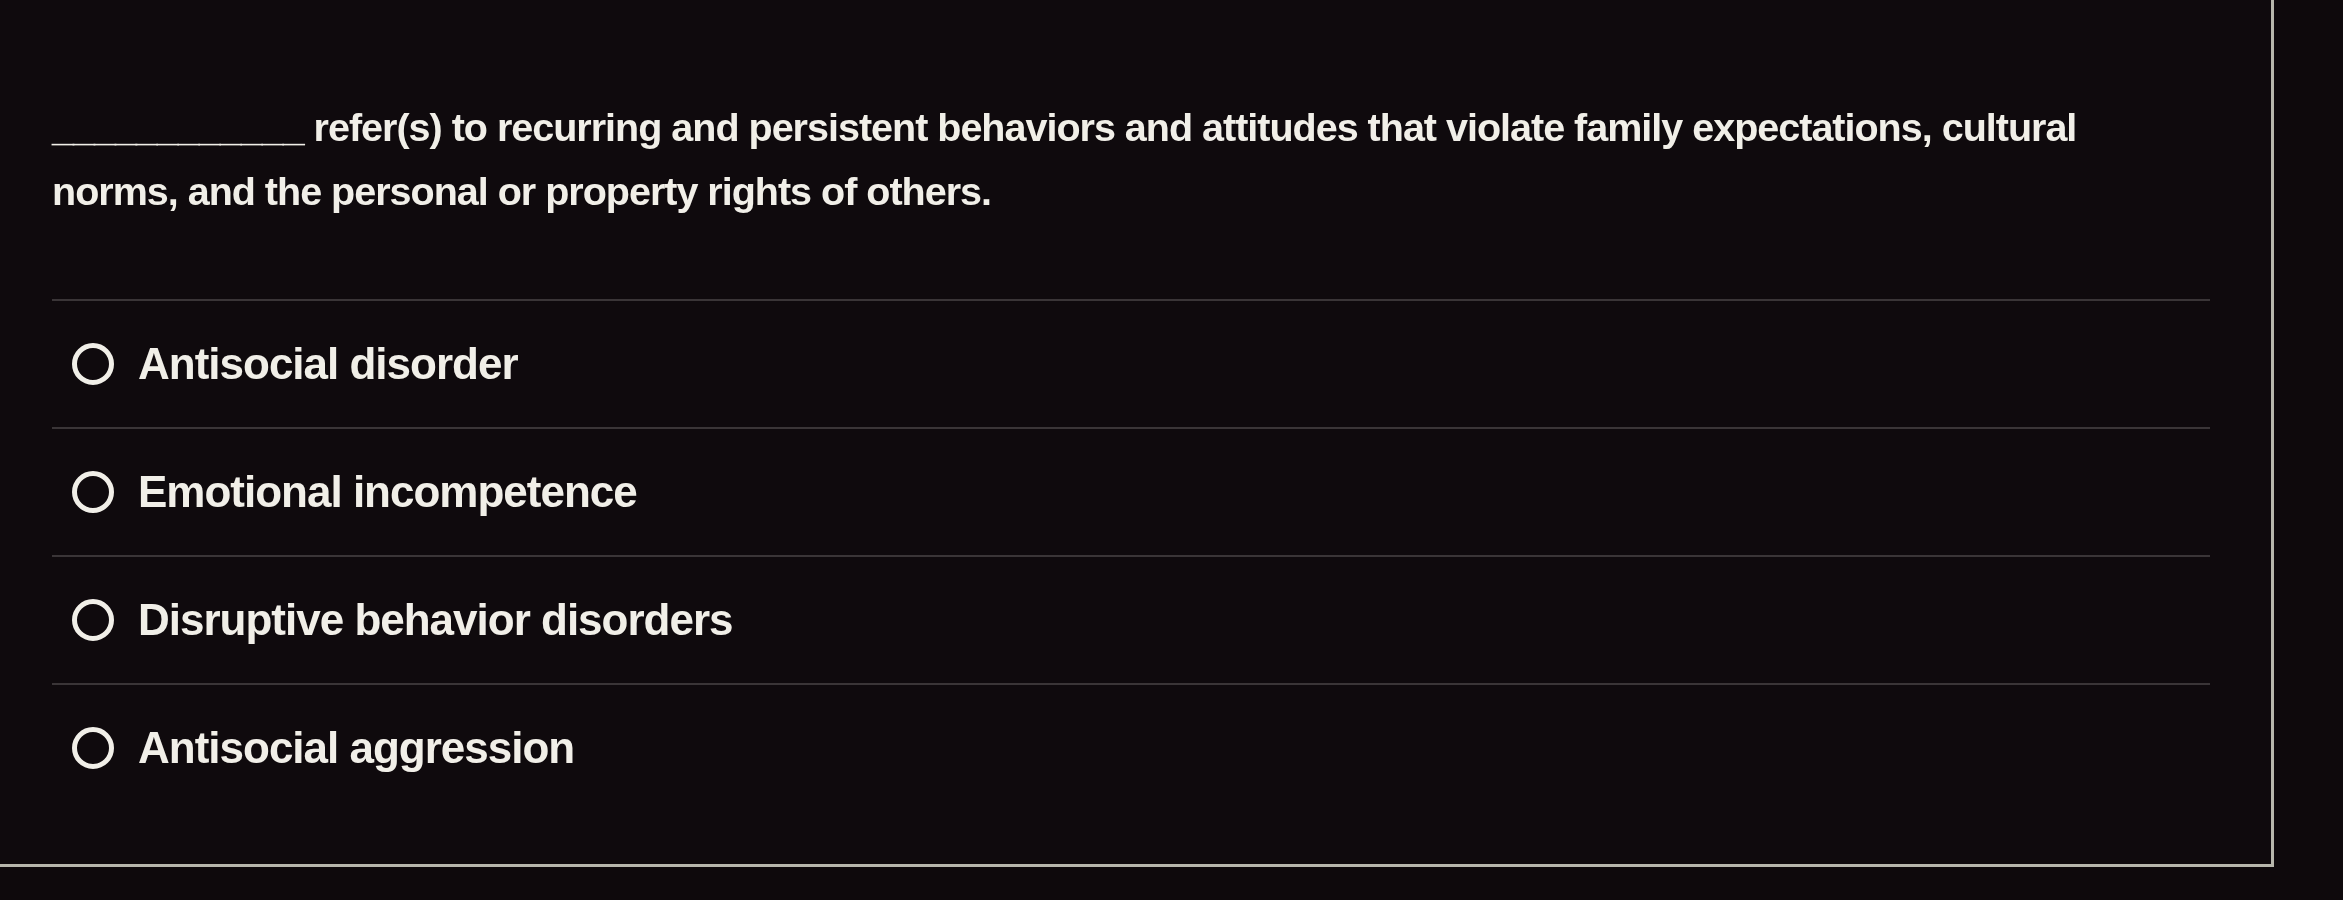 Image resolution: width=2343 pixels, height=900 pixels. What do you see at coordinates (435, 620) in the screenshot?
I see `option-label: Disruptive behavior disorders` at bounding box center [435, 620].